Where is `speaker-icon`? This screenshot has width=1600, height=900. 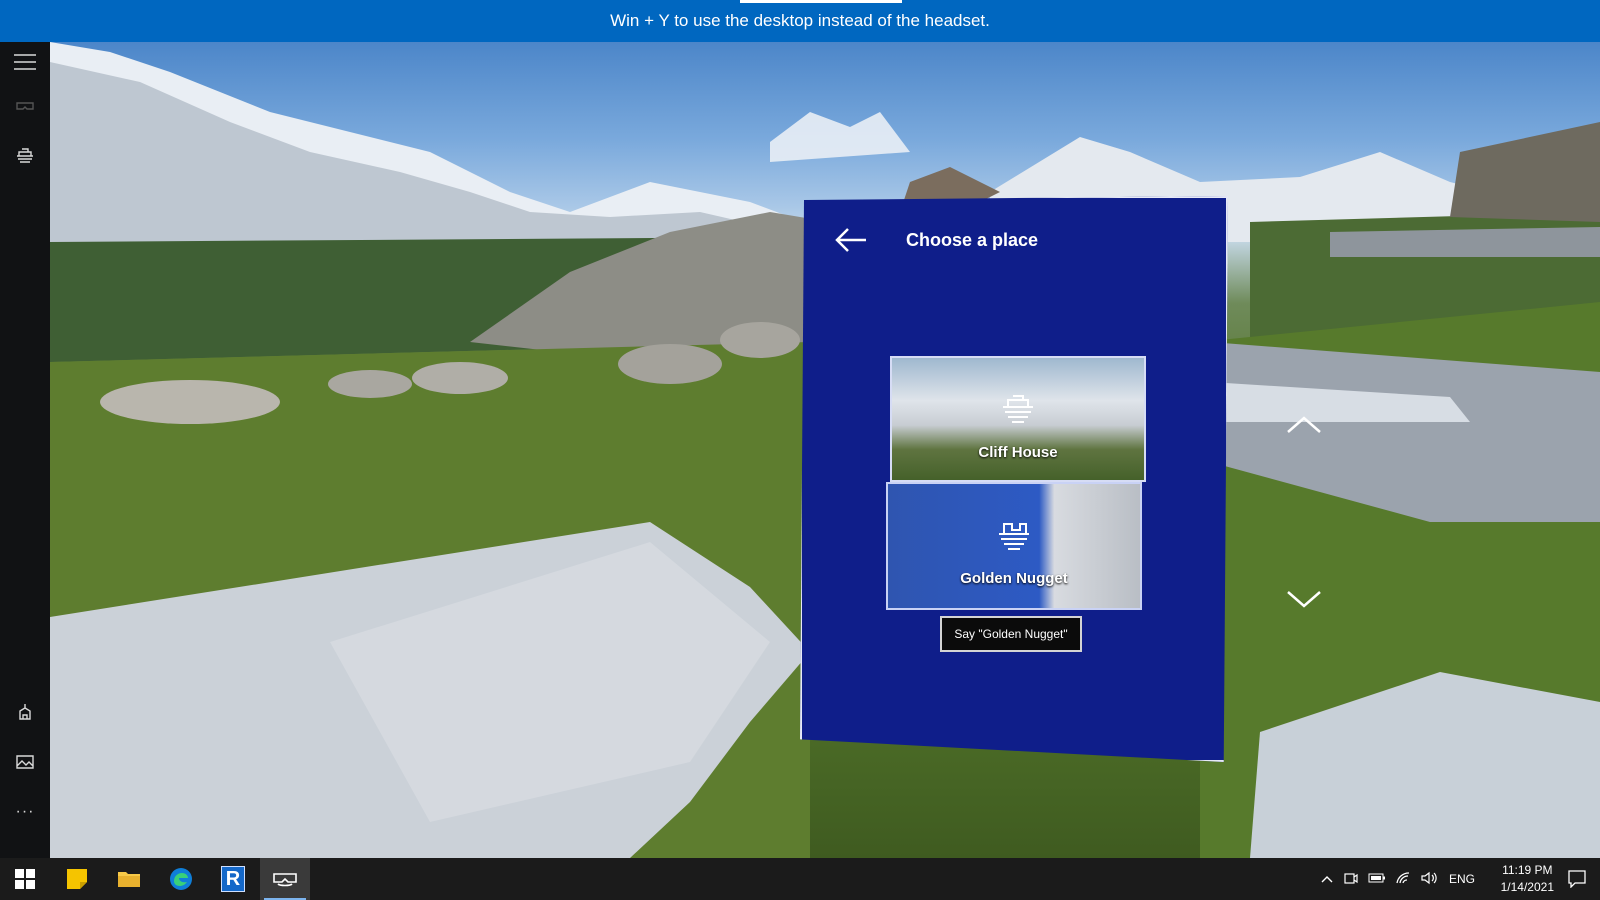
speaker-icon is located at coordinates (1429, 877).